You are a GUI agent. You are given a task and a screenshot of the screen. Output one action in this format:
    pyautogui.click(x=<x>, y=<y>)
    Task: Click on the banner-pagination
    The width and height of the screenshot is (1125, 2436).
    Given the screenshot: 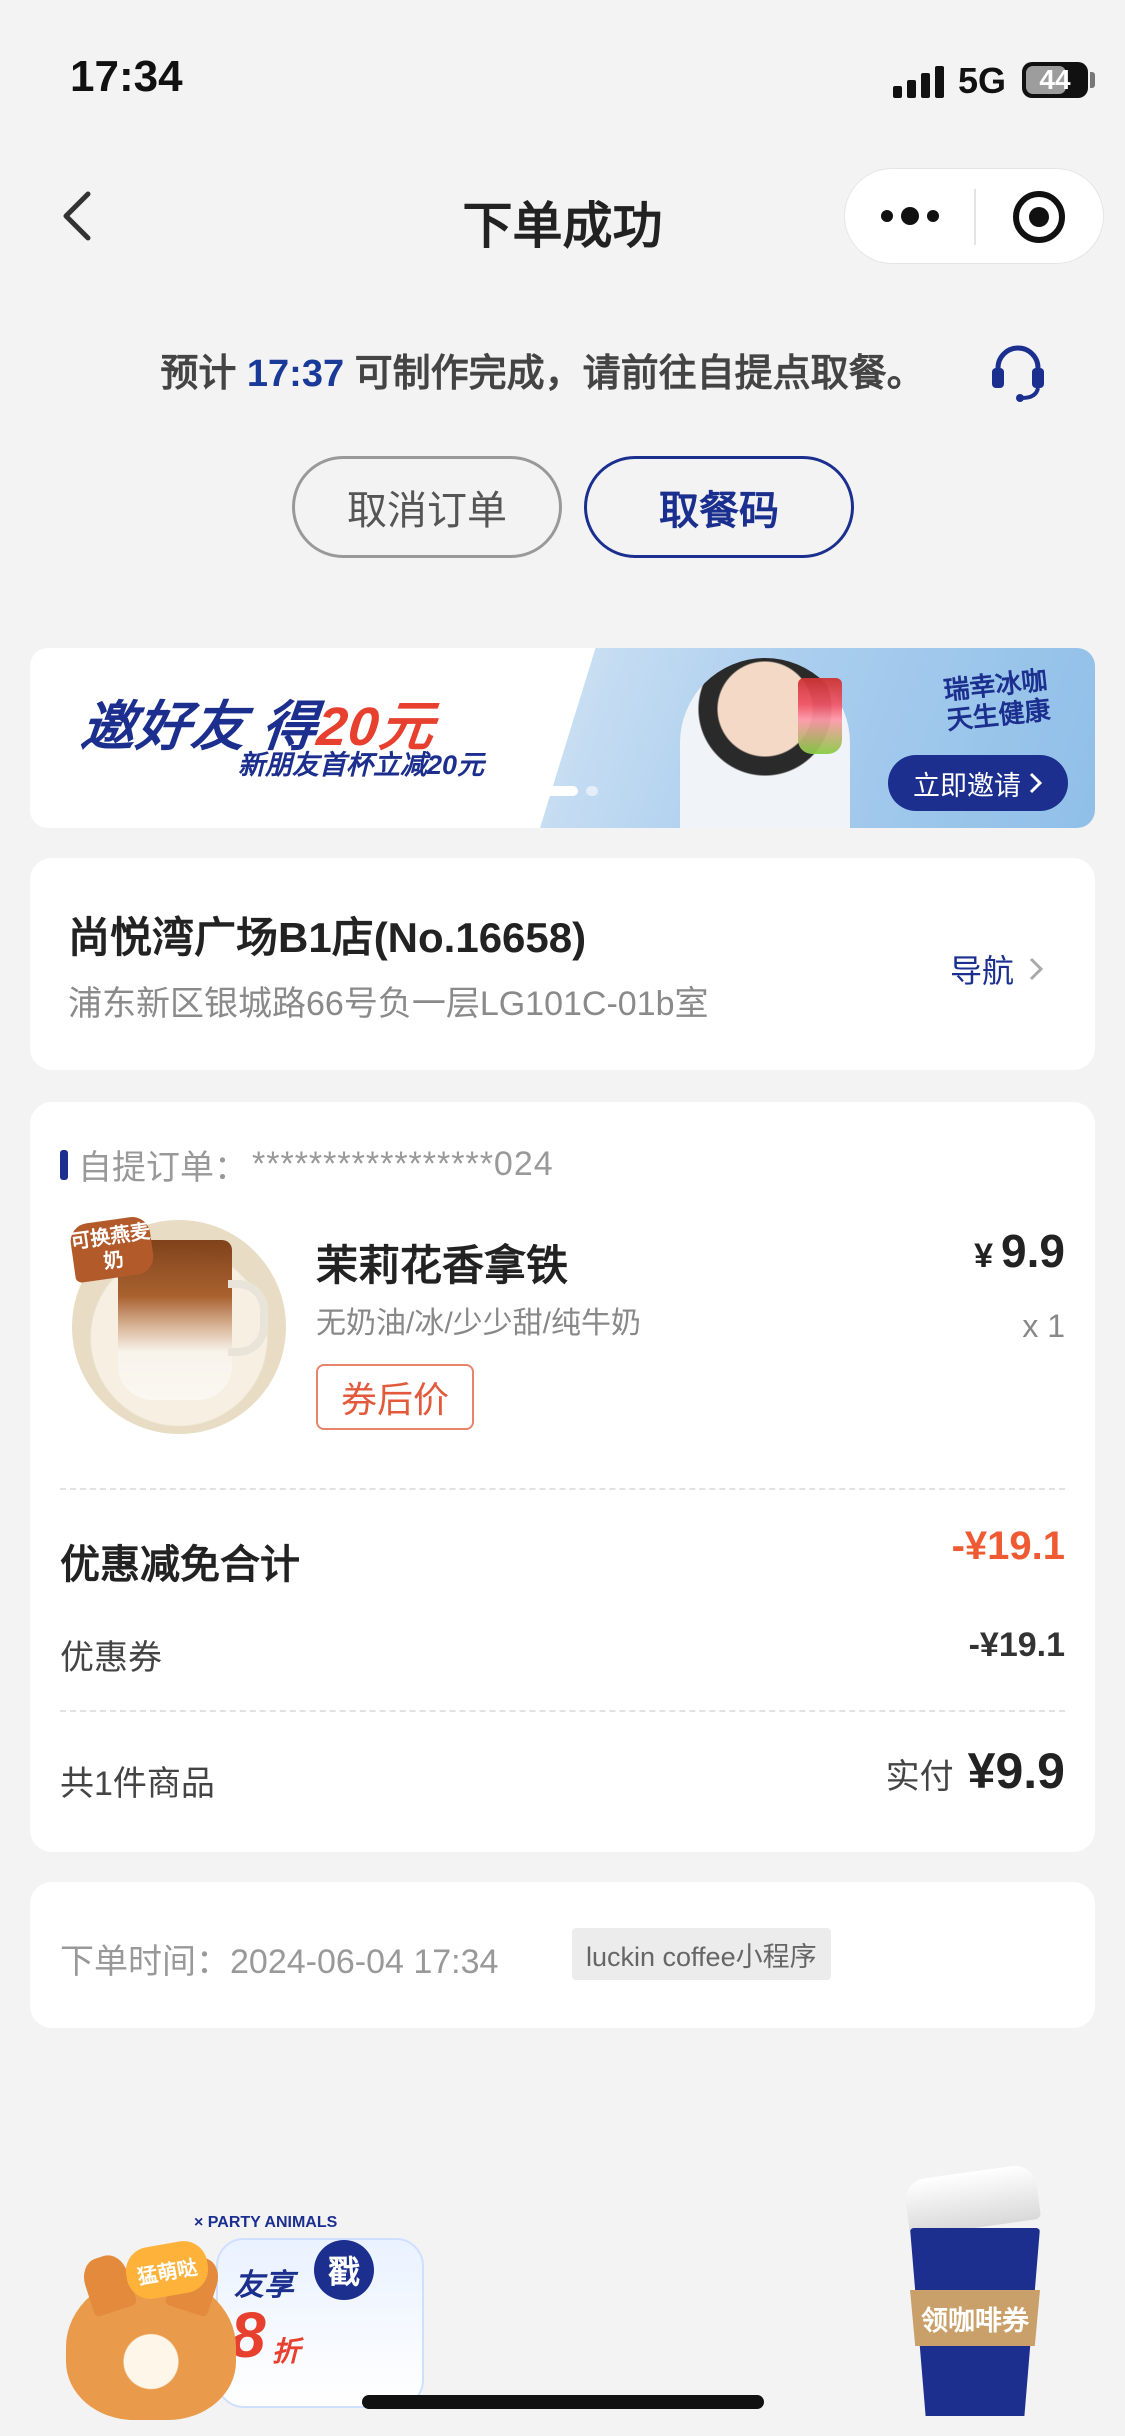 What is the action you would take?
    pyautogui.click(x=568, y=791)
    